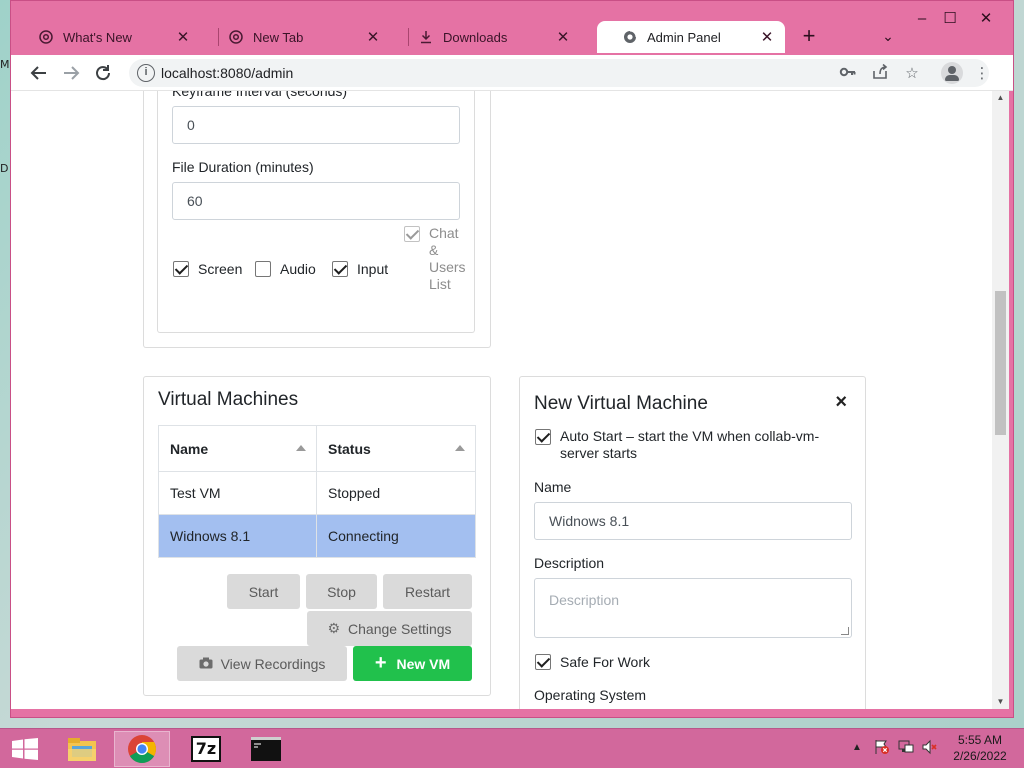 The image size is (1024, 768). I want to click on maximize-button: ☐, so click(950, 19).